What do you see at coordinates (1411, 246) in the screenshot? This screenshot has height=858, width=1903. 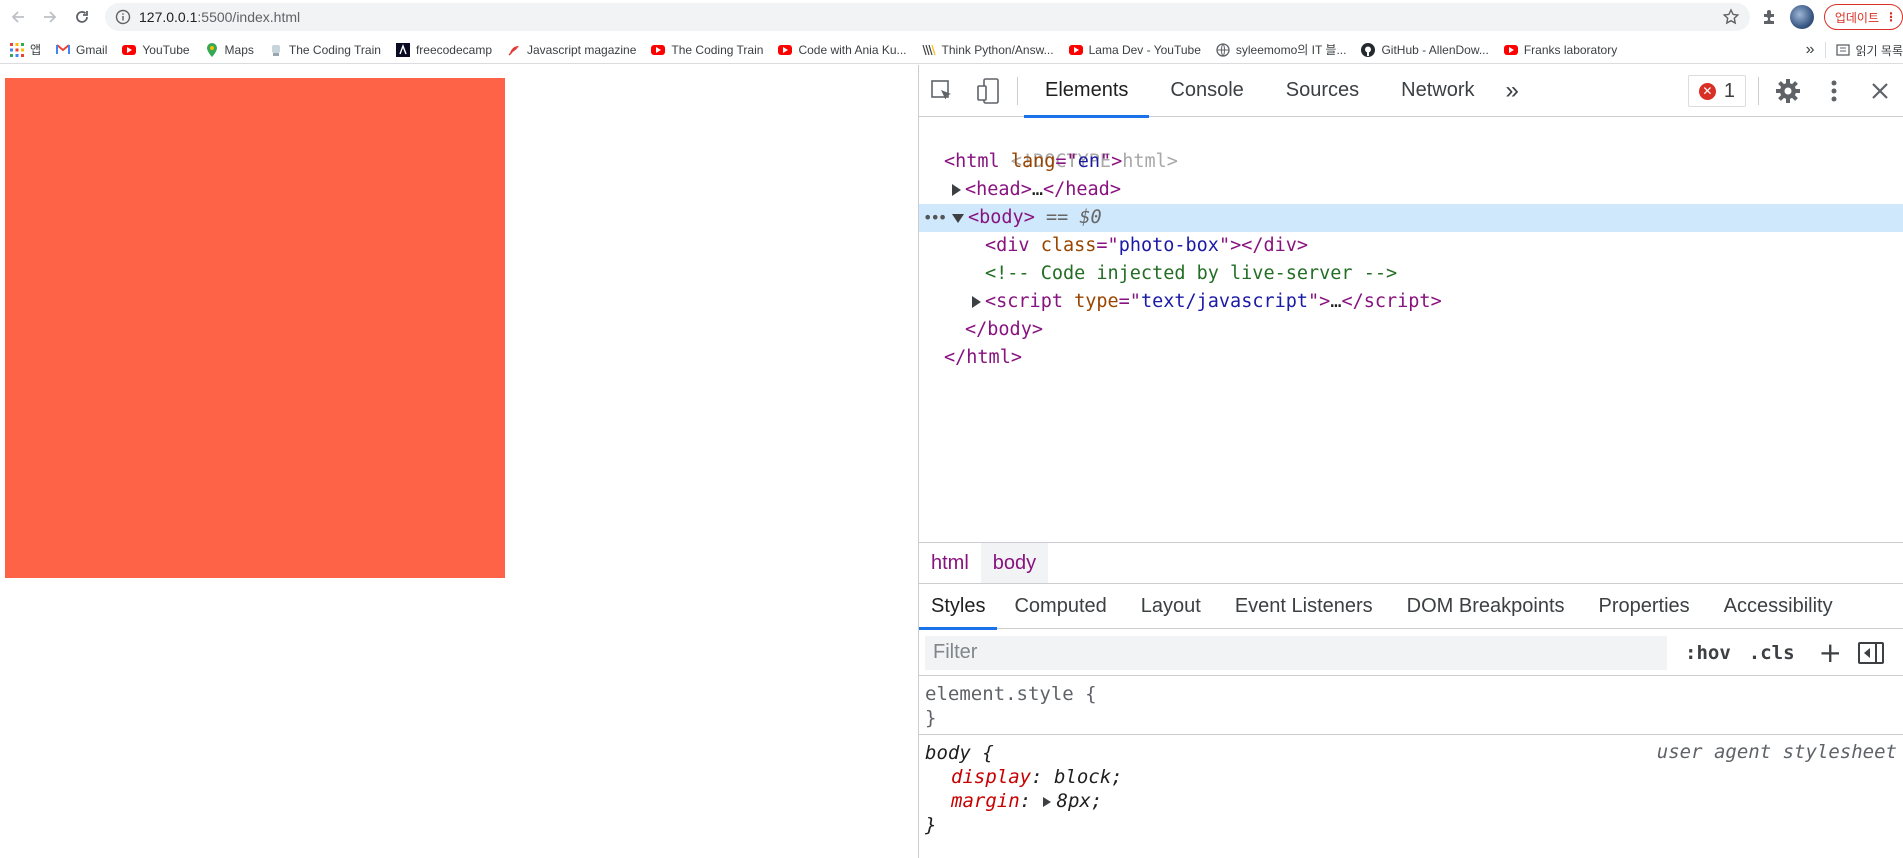 I see `dom-node-div: <div class="photo-box"></div>` at bounding box center [1411, 246].